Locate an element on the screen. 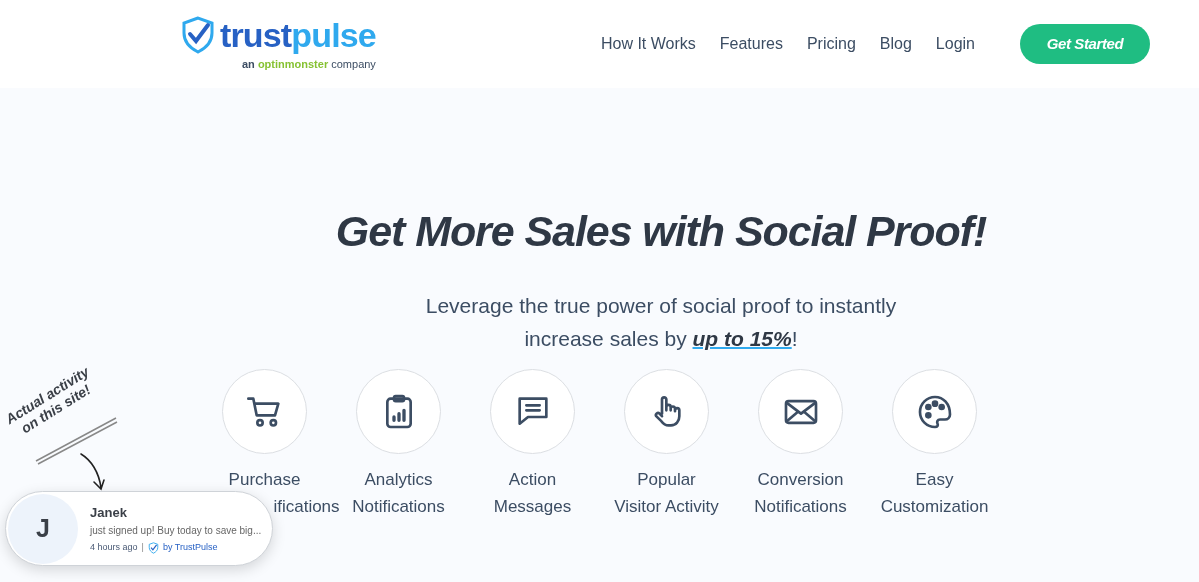  feature-label: Popular is located at coordinates (666, 480).